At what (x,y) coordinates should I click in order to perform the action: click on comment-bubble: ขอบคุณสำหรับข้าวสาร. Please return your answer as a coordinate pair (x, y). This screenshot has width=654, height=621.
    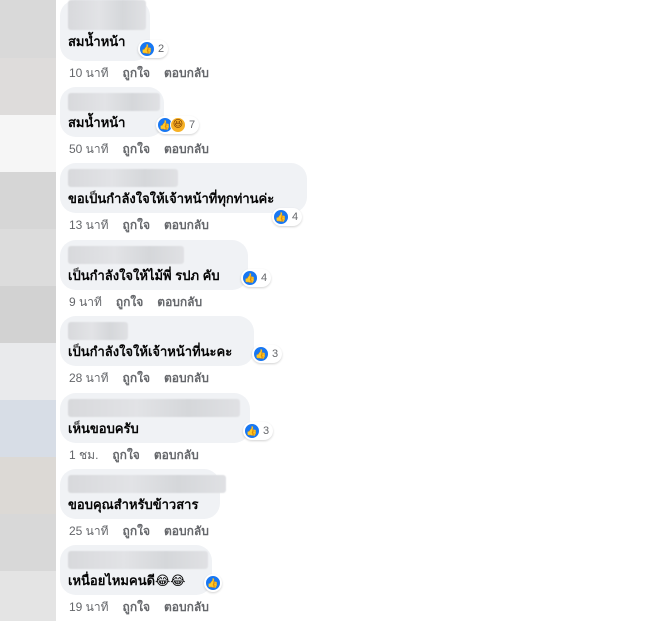
    Looking at the image, I should click on (143, 494).